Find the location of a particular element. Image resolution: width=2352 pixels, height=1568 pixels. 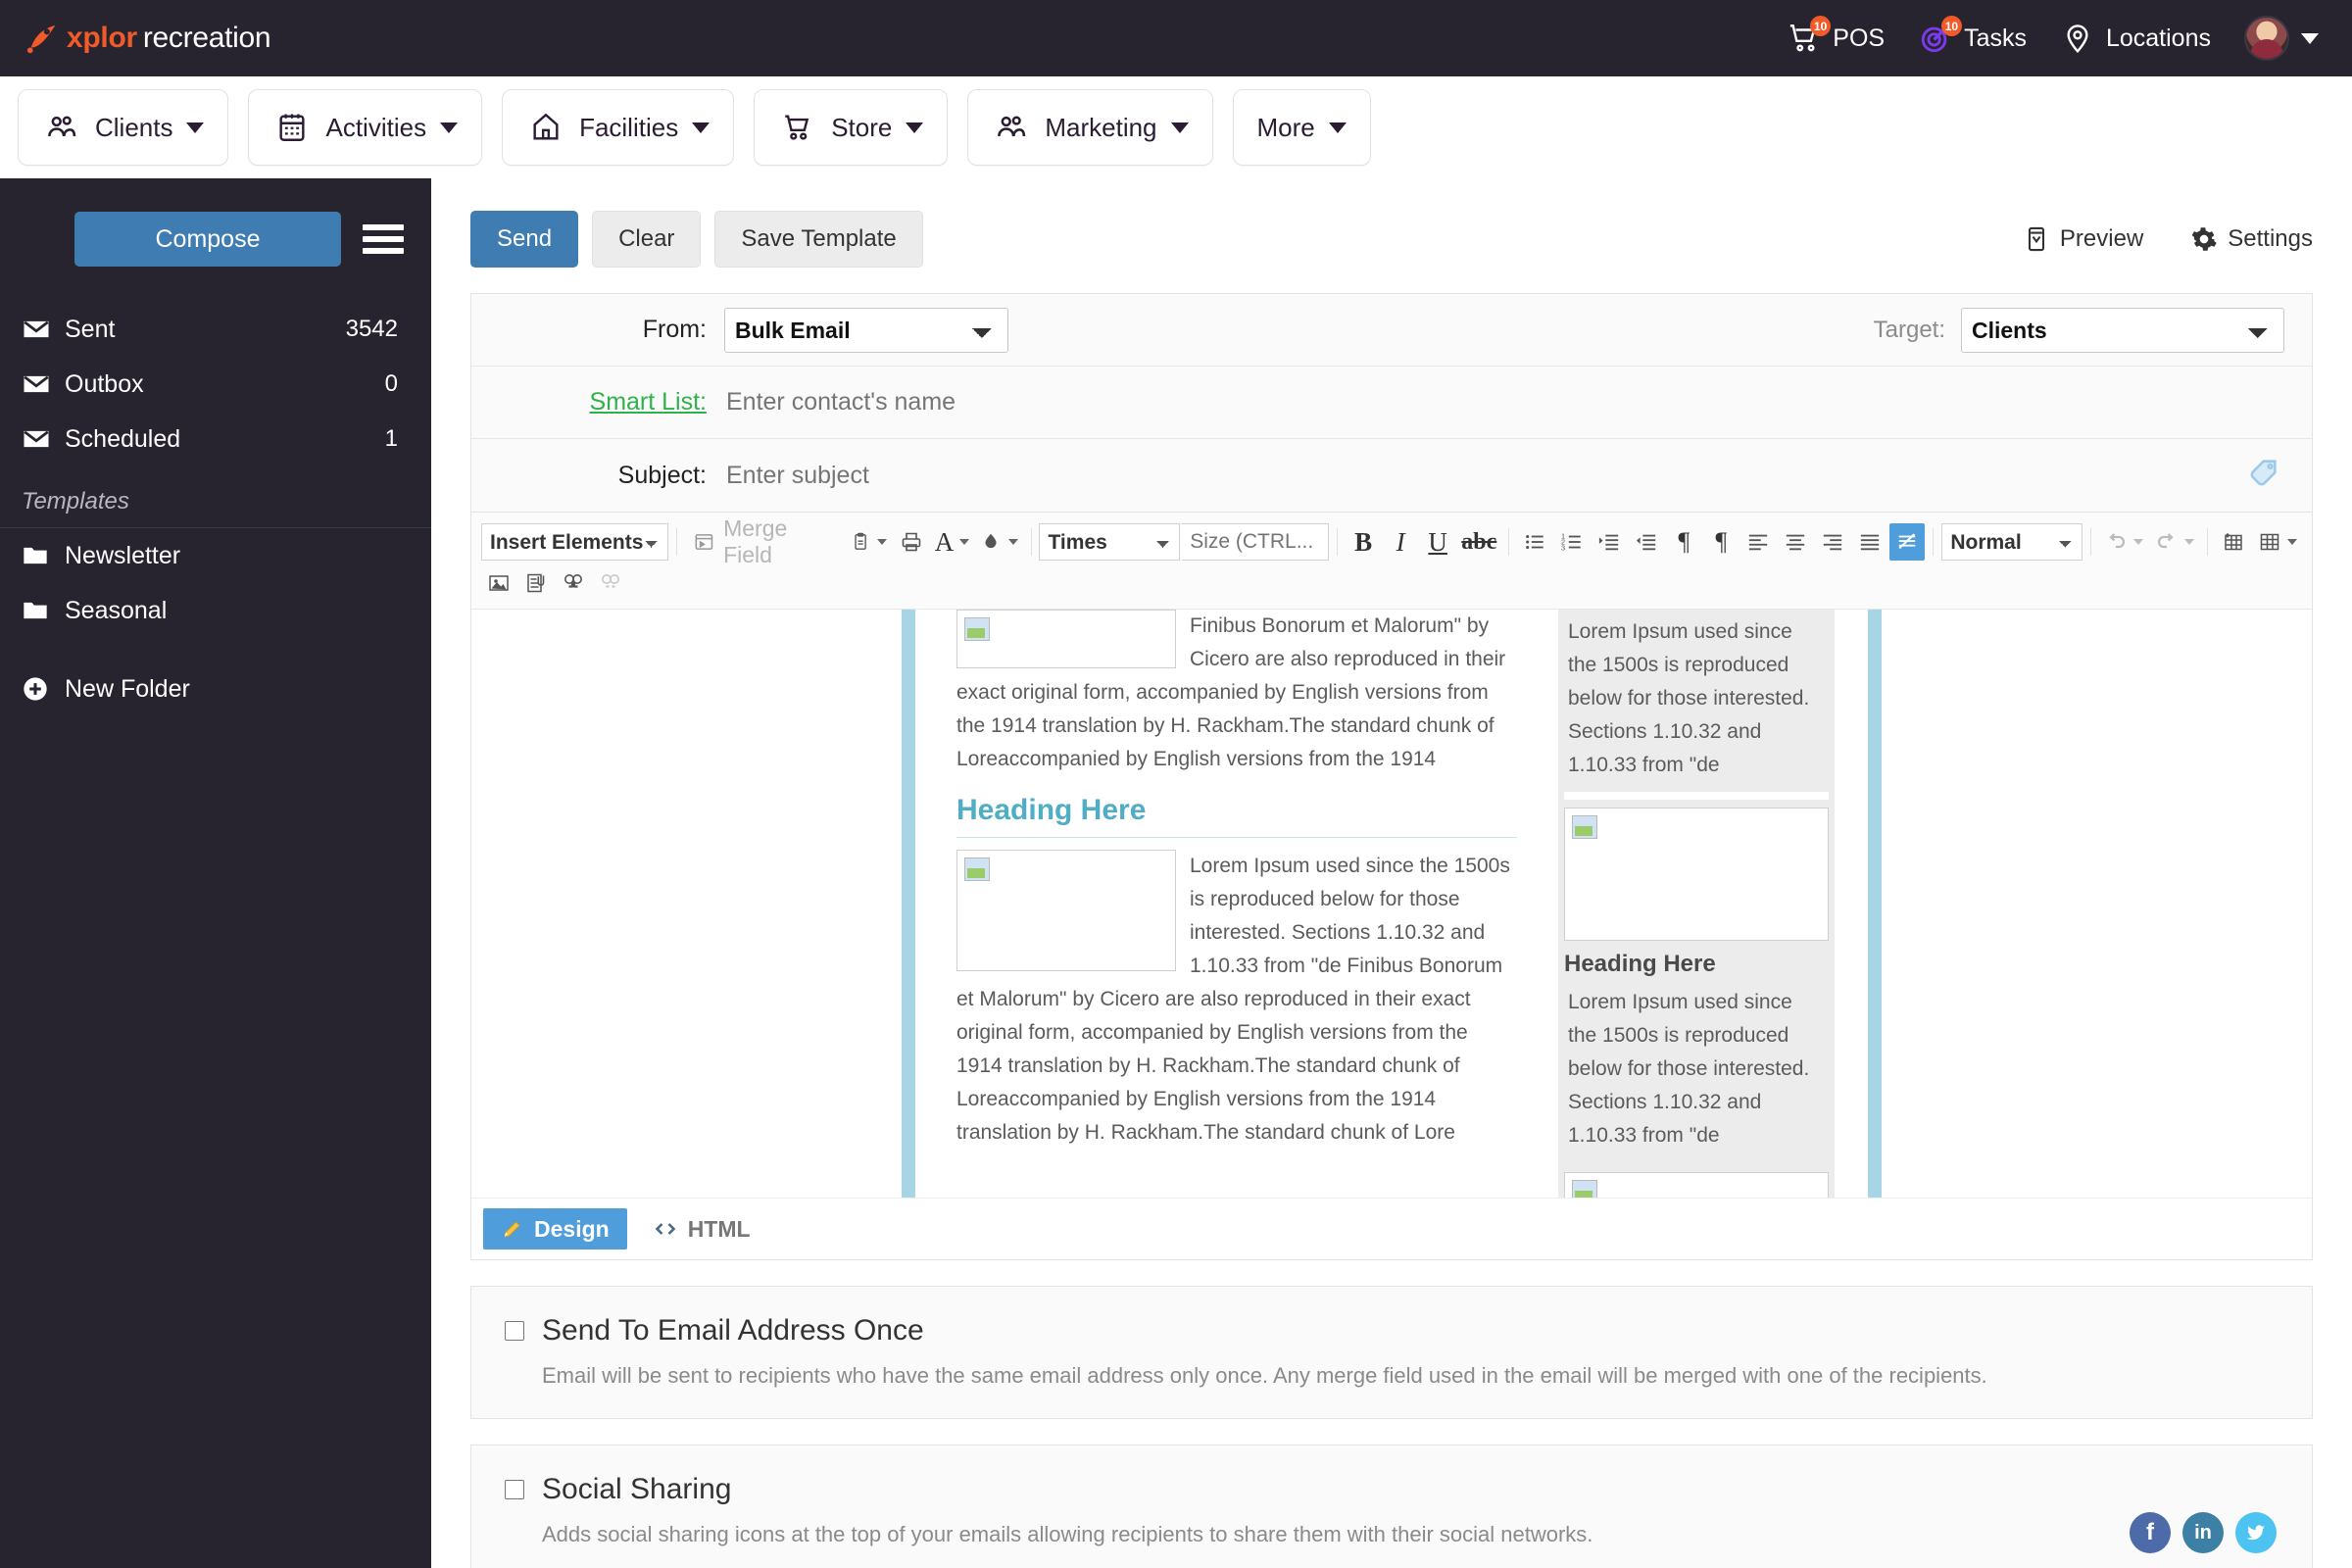

underline-button: U is located at coordinates (1437, 542).